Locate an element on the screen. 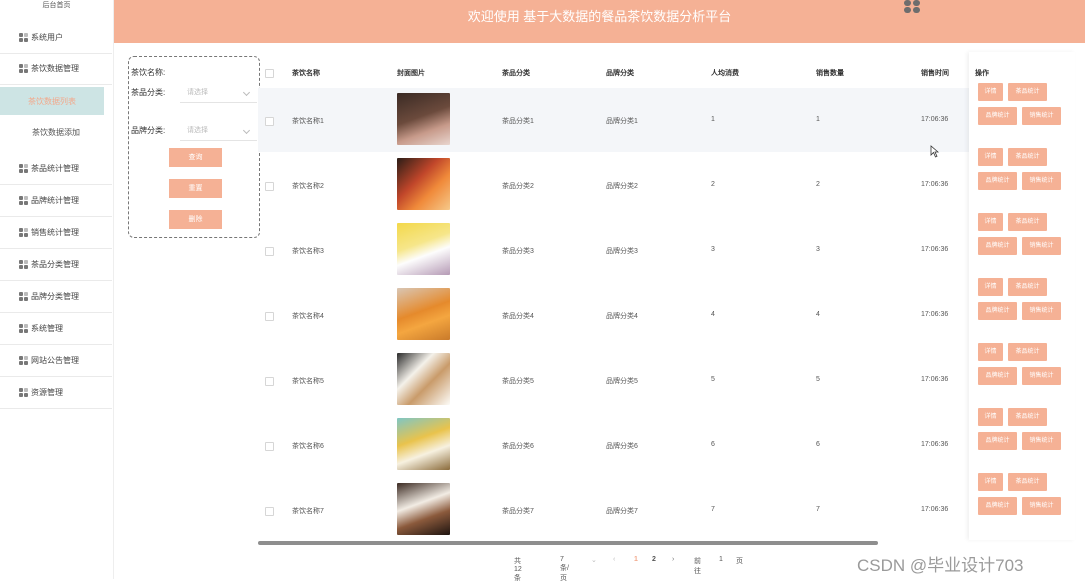 Image resolution: width=1085 pixels, height=583 pixels. sidebar-item-2: 茶饮数据管理 is located at coordinates (56, 69).